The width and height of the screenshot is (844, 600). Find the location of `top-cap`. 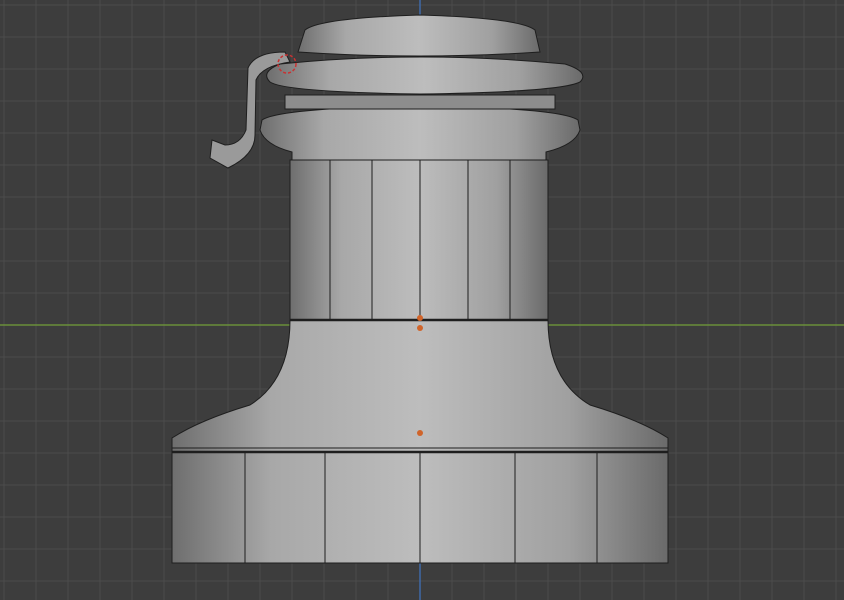

top-cap is located at coordinates (419, 35).